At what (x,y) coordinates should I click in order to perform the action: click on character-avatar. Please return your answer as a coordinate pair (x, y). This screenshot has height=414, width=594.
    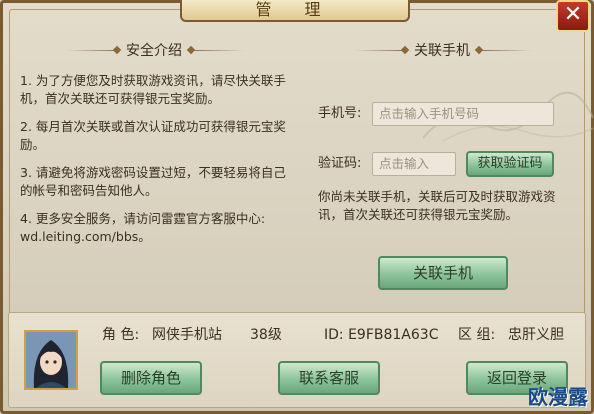
    Looking at the image, I should click on (51, 360).